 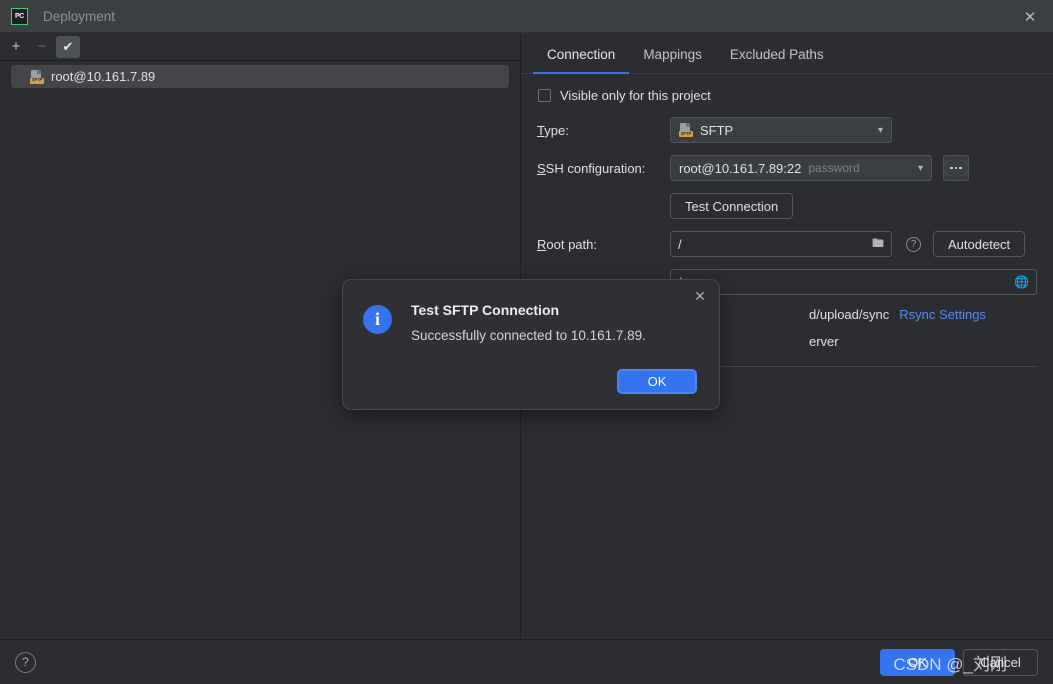 I want to click on tab-mappings: Mappings, so click(x=672, y=60).